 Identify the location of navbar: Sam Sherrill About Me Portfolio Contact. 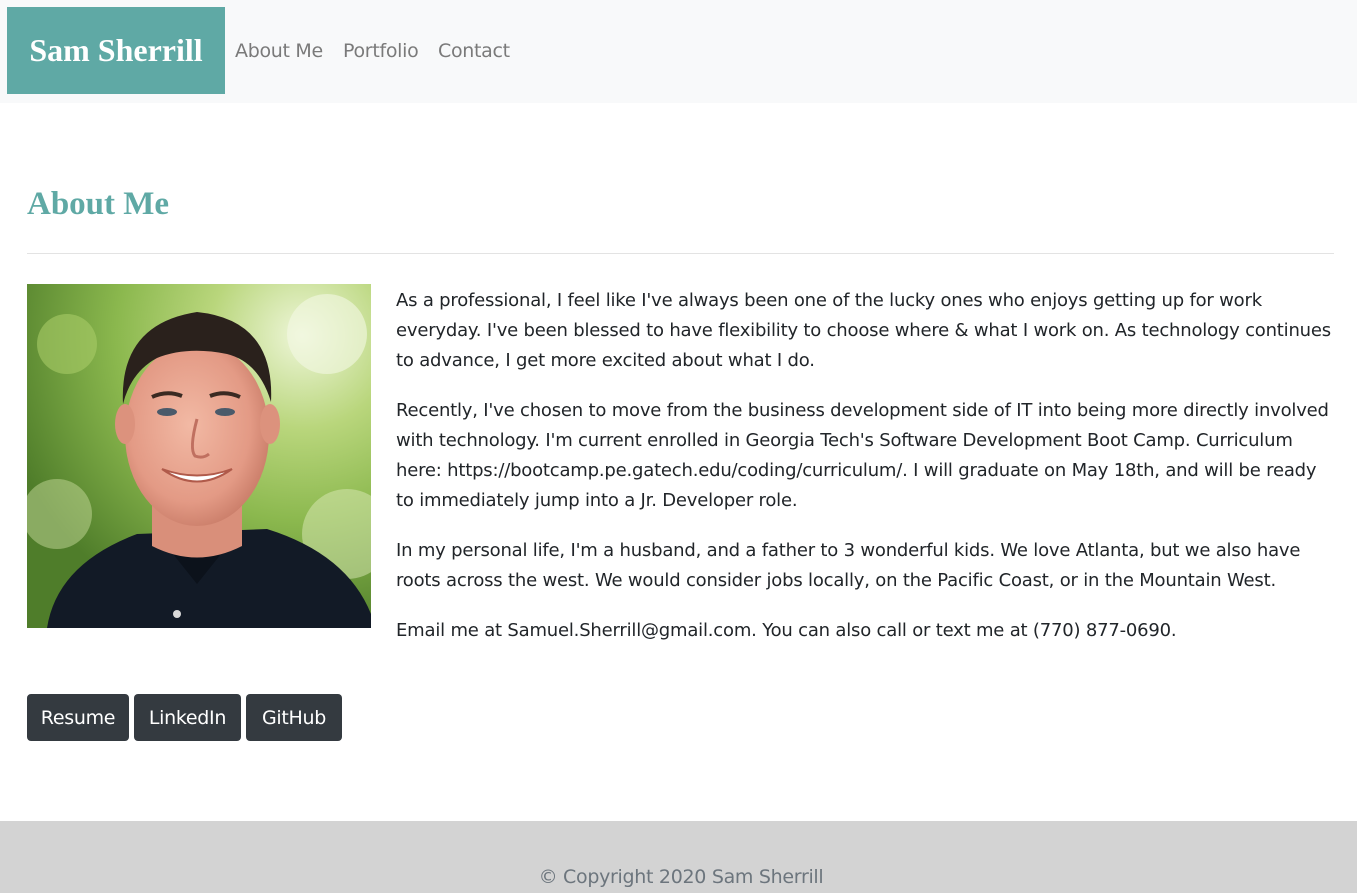
(678, 51).